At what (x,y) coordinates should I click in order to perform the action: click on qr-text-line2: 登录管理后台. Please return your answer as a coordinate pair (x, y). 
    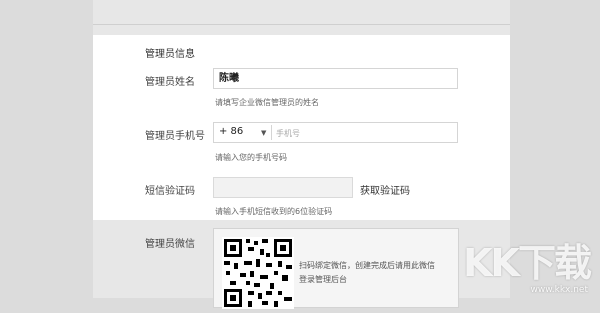
    Looking at the image, I should click on (323, 279).